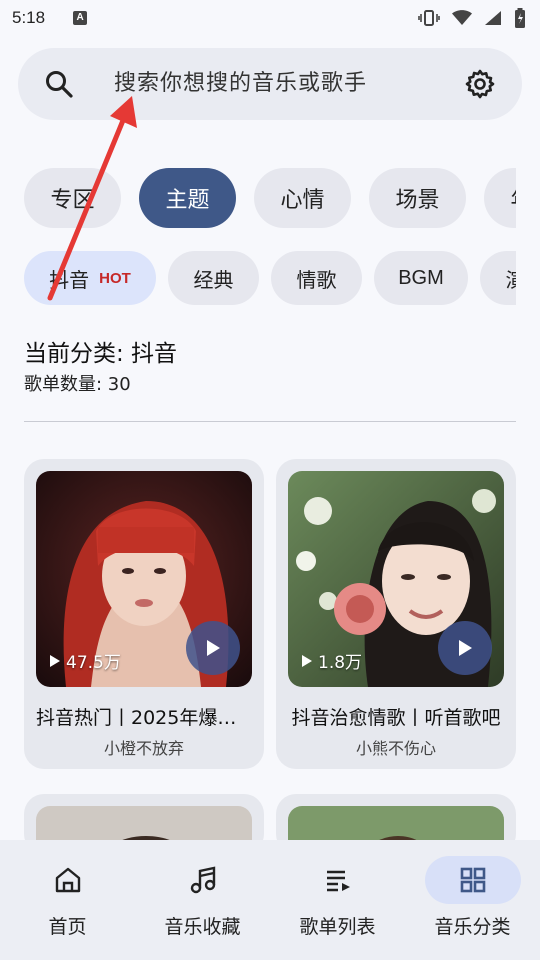  I want to click on subcategory-chip-live: 演唱, so click(498, 278).